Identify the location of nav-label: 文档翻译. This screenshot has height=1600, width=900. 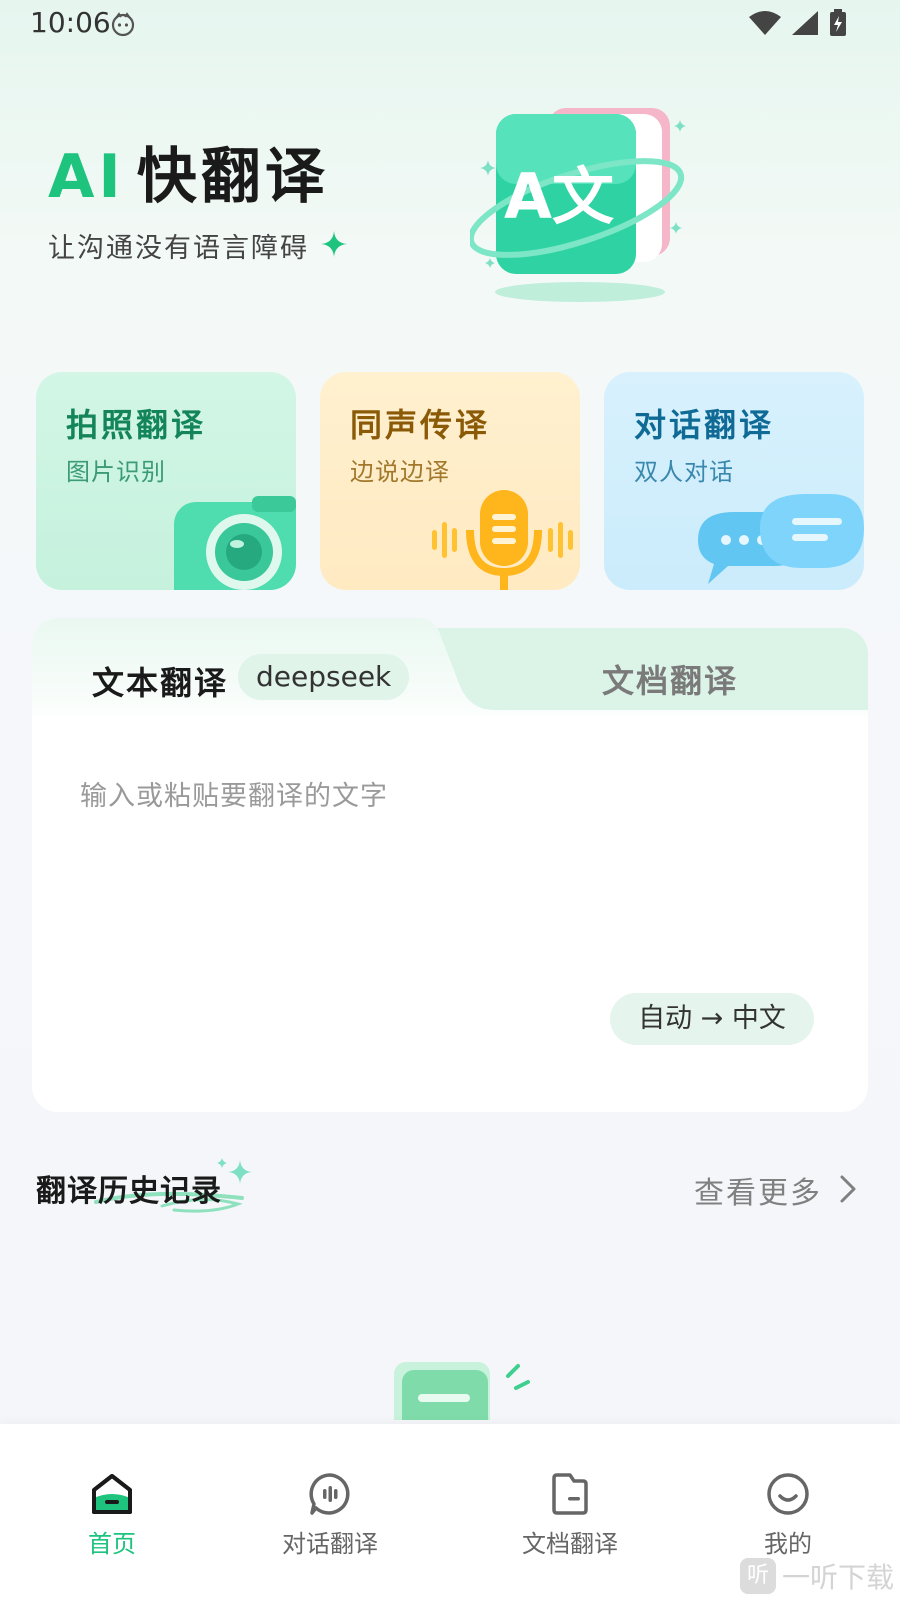
(570, 1544).